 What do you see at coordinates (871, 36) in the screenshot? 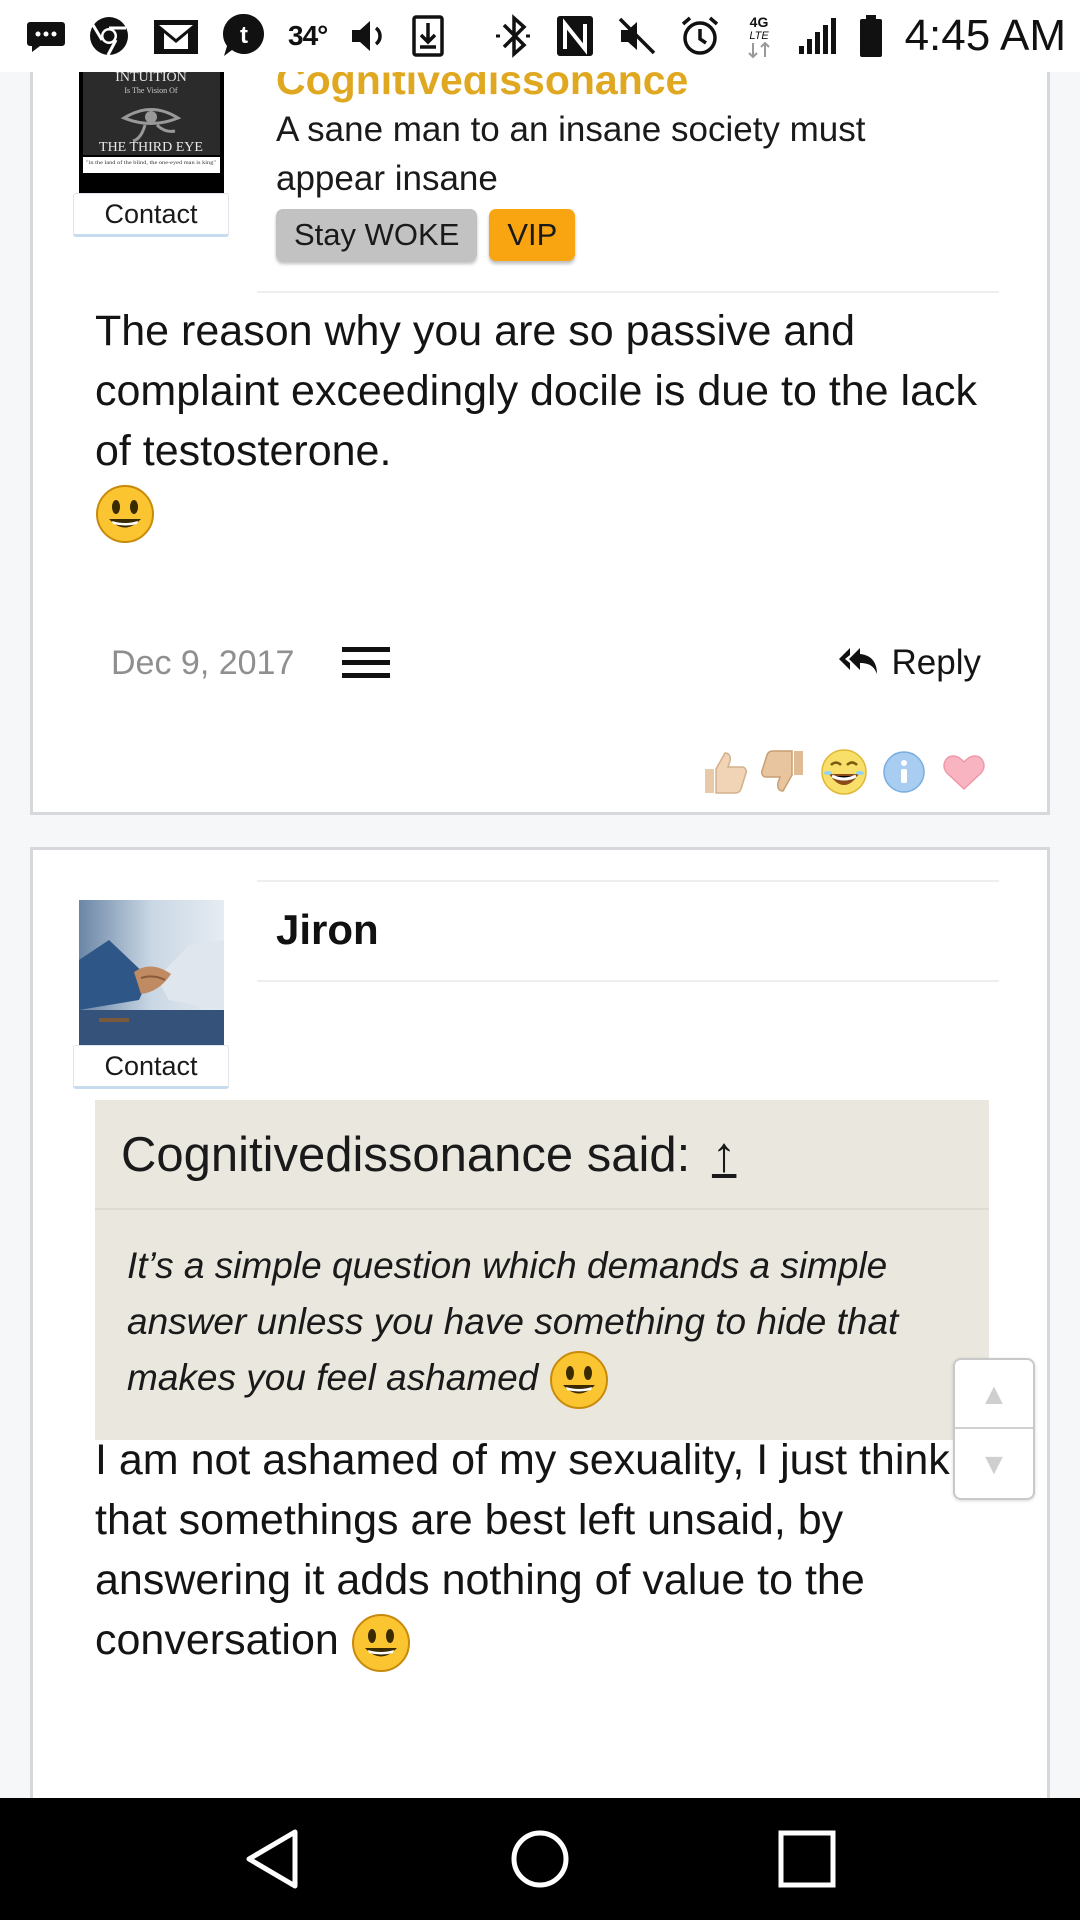
I see `battery-icon` at bounding box center [871, 36].